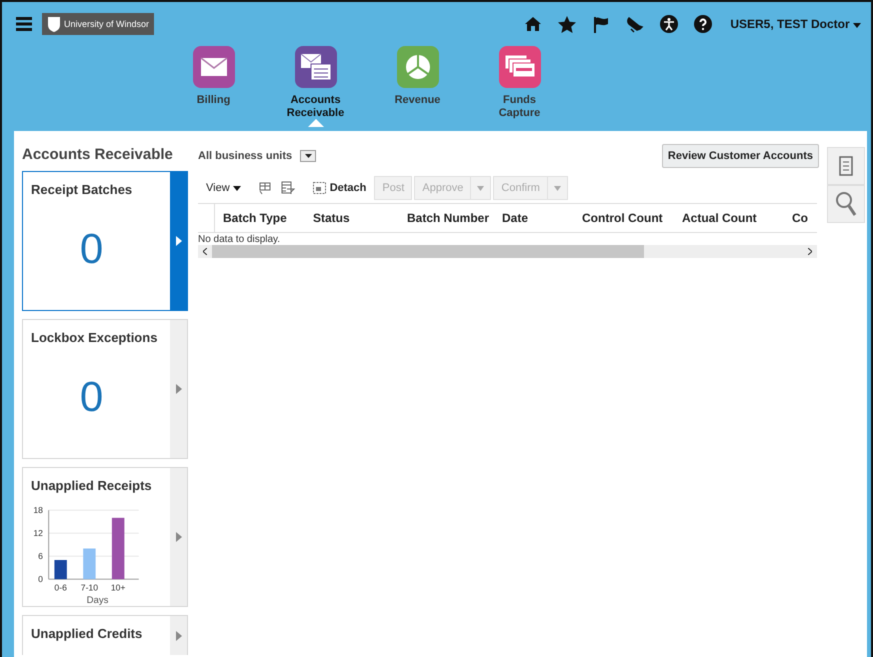 The width and height of the screenshot is (873, 657). I want to click on flag-icon, so click(601, 24).